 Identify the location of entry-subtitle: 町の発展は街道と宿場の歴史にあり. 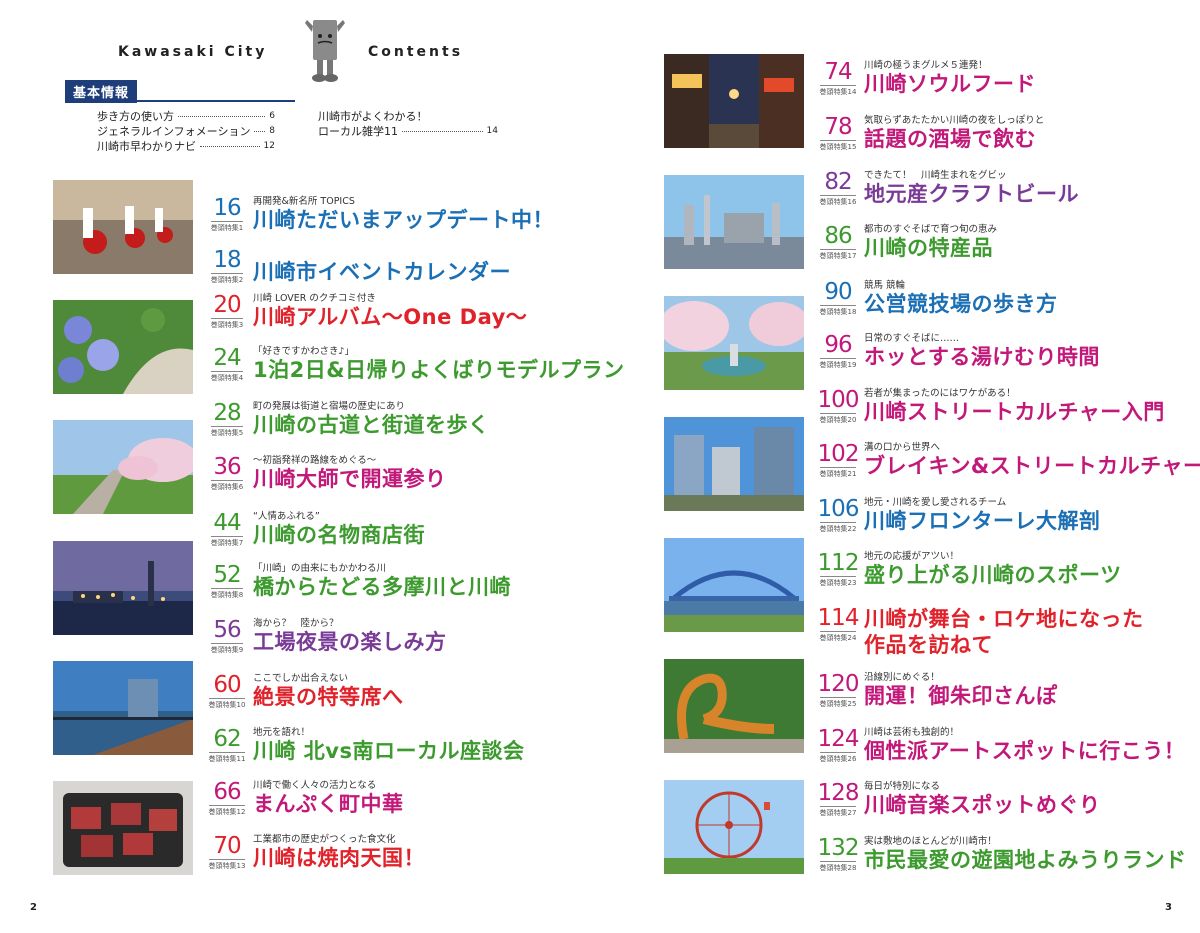
(329, 406).